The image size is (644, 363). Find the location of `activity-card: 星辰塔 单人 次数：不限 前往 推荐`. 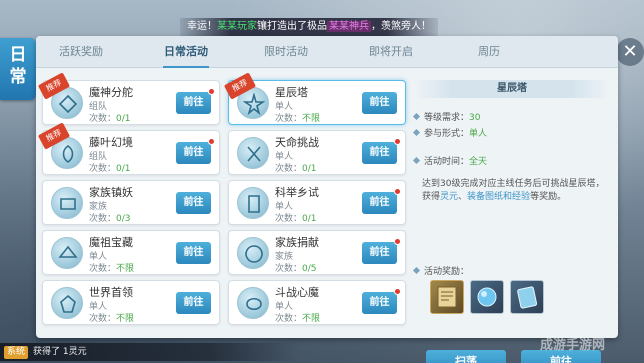

activity-card: 星辰塔 单人 次数：不限 前往 推荐 is located at coordinates (314, 98).